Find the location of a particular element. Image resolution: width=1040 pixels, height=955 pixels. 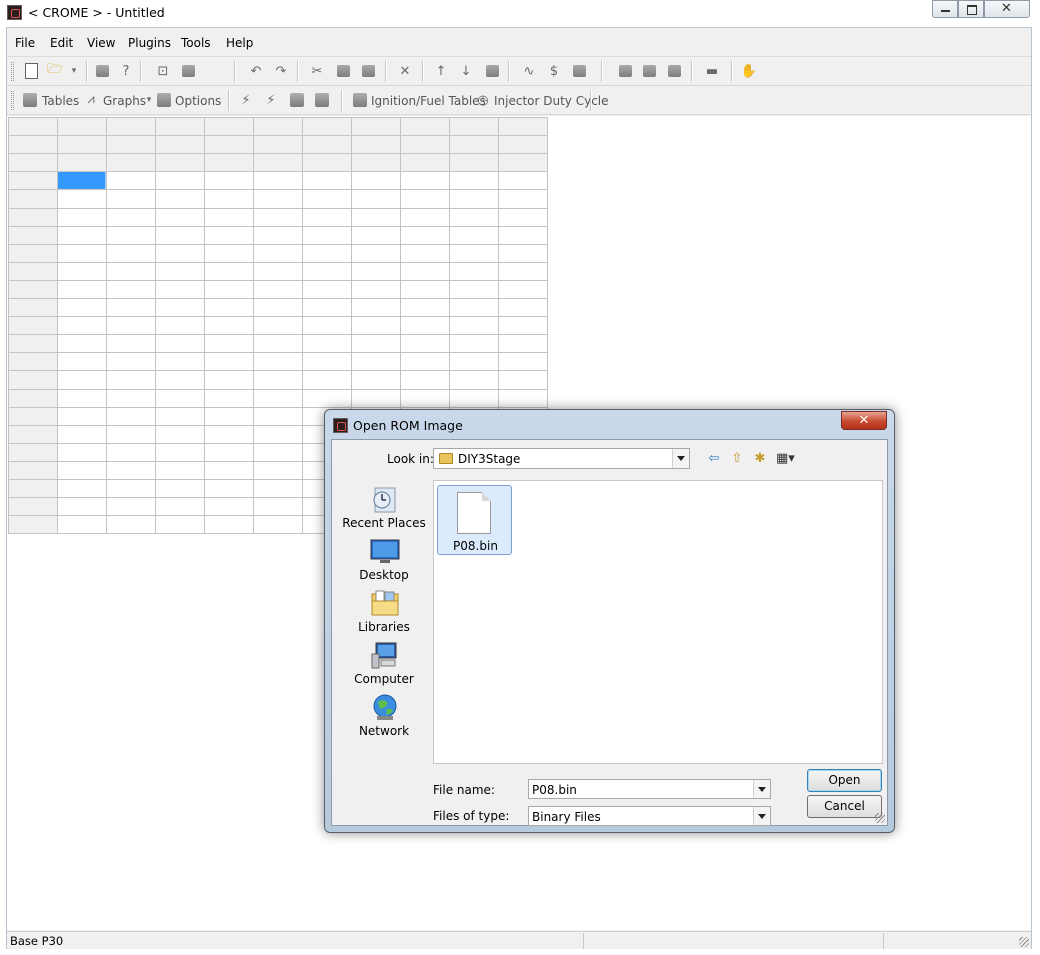

export-icon is located at coordinates (188, 71).